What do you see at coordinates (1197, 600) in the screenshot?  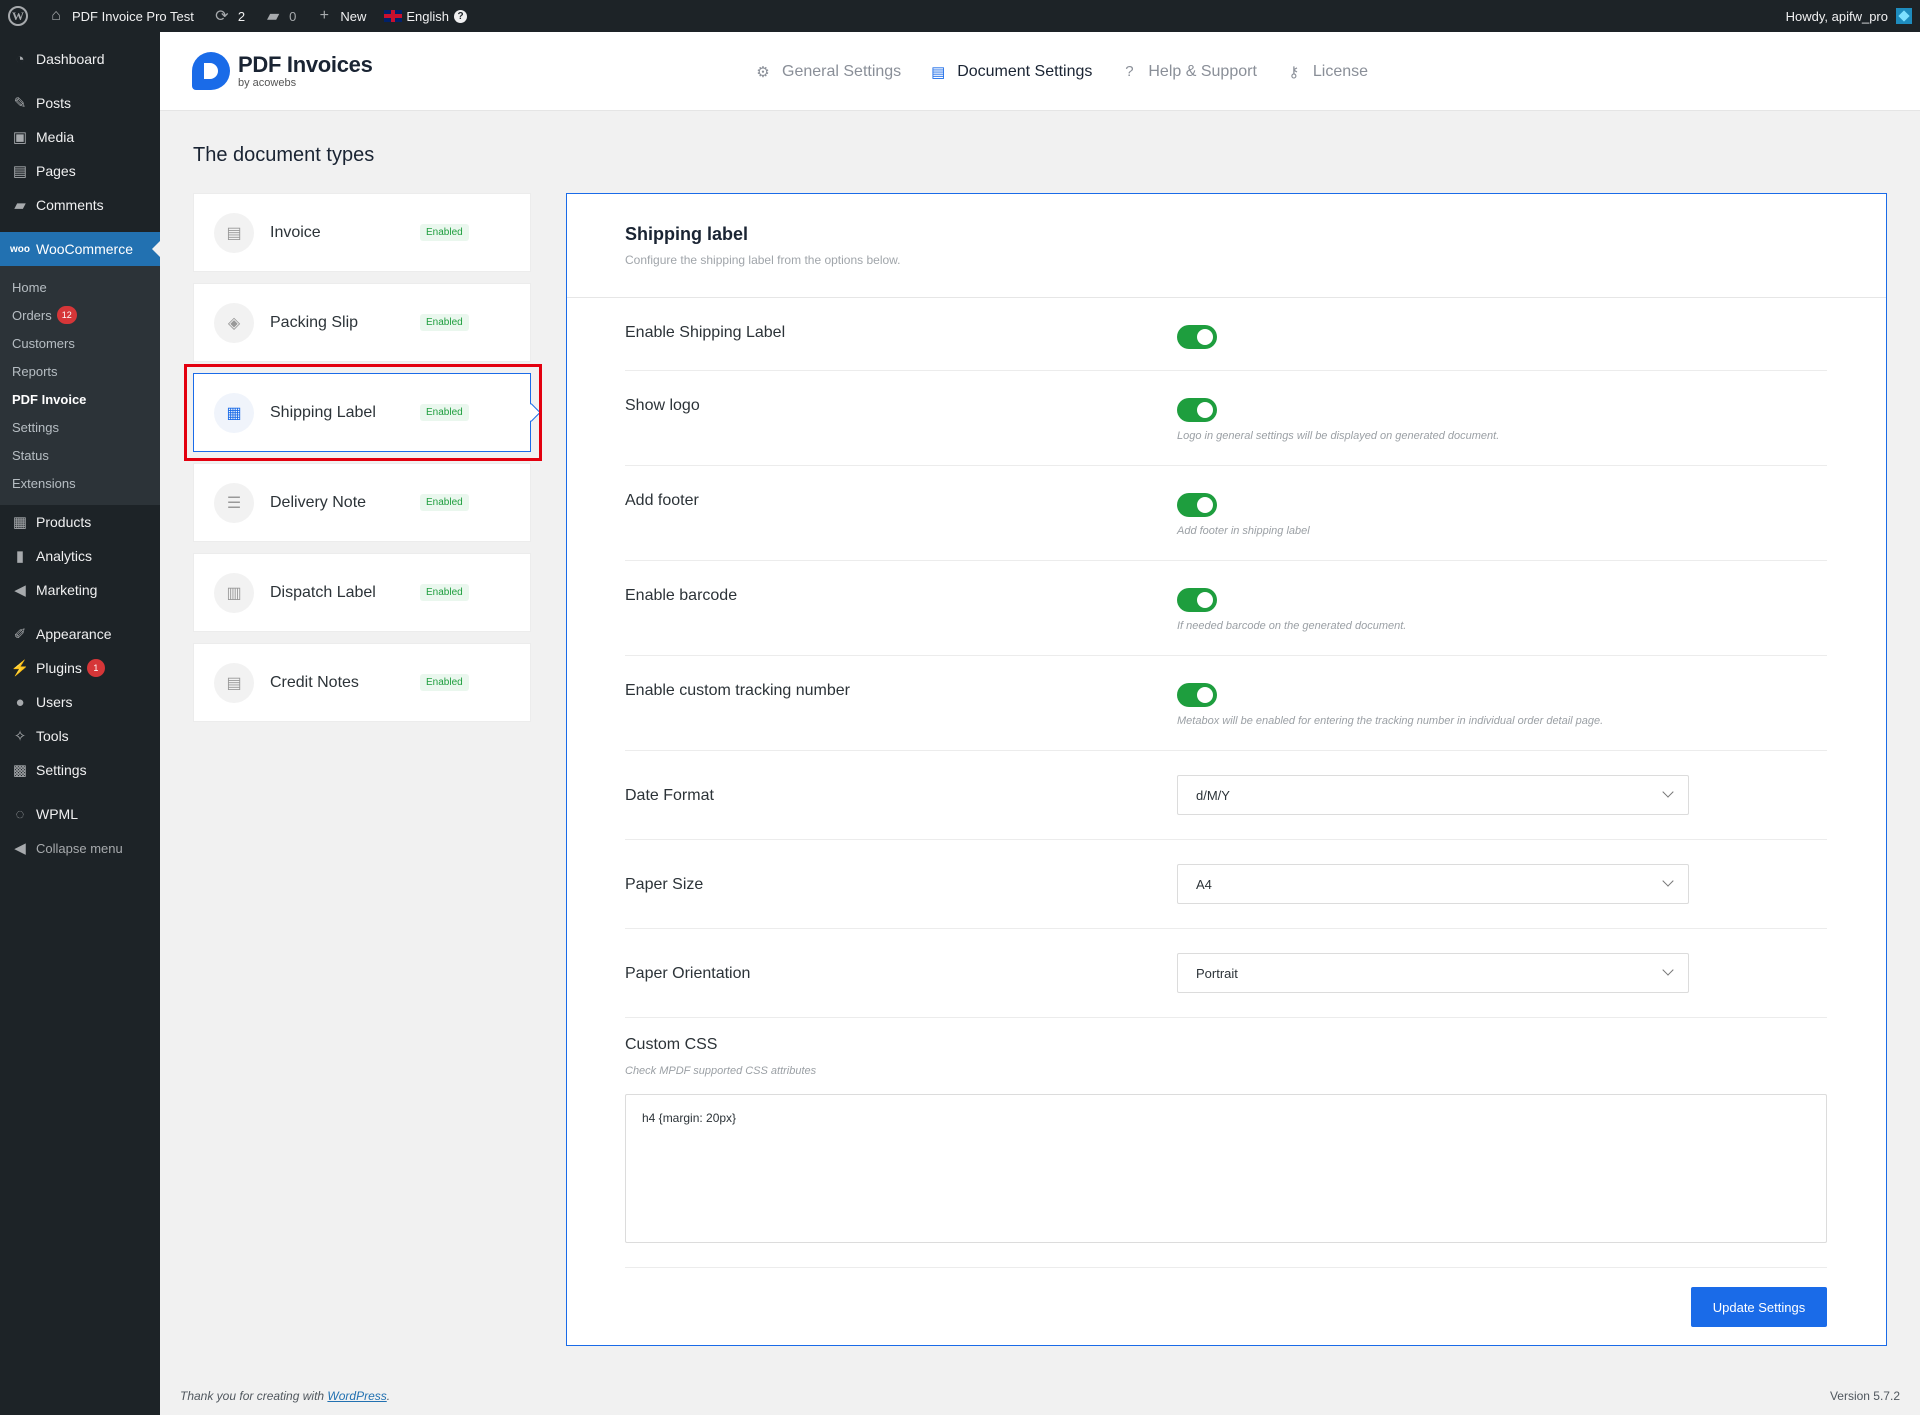 I see `enable-barcode-toggle` at bounding box center [1197, 600].